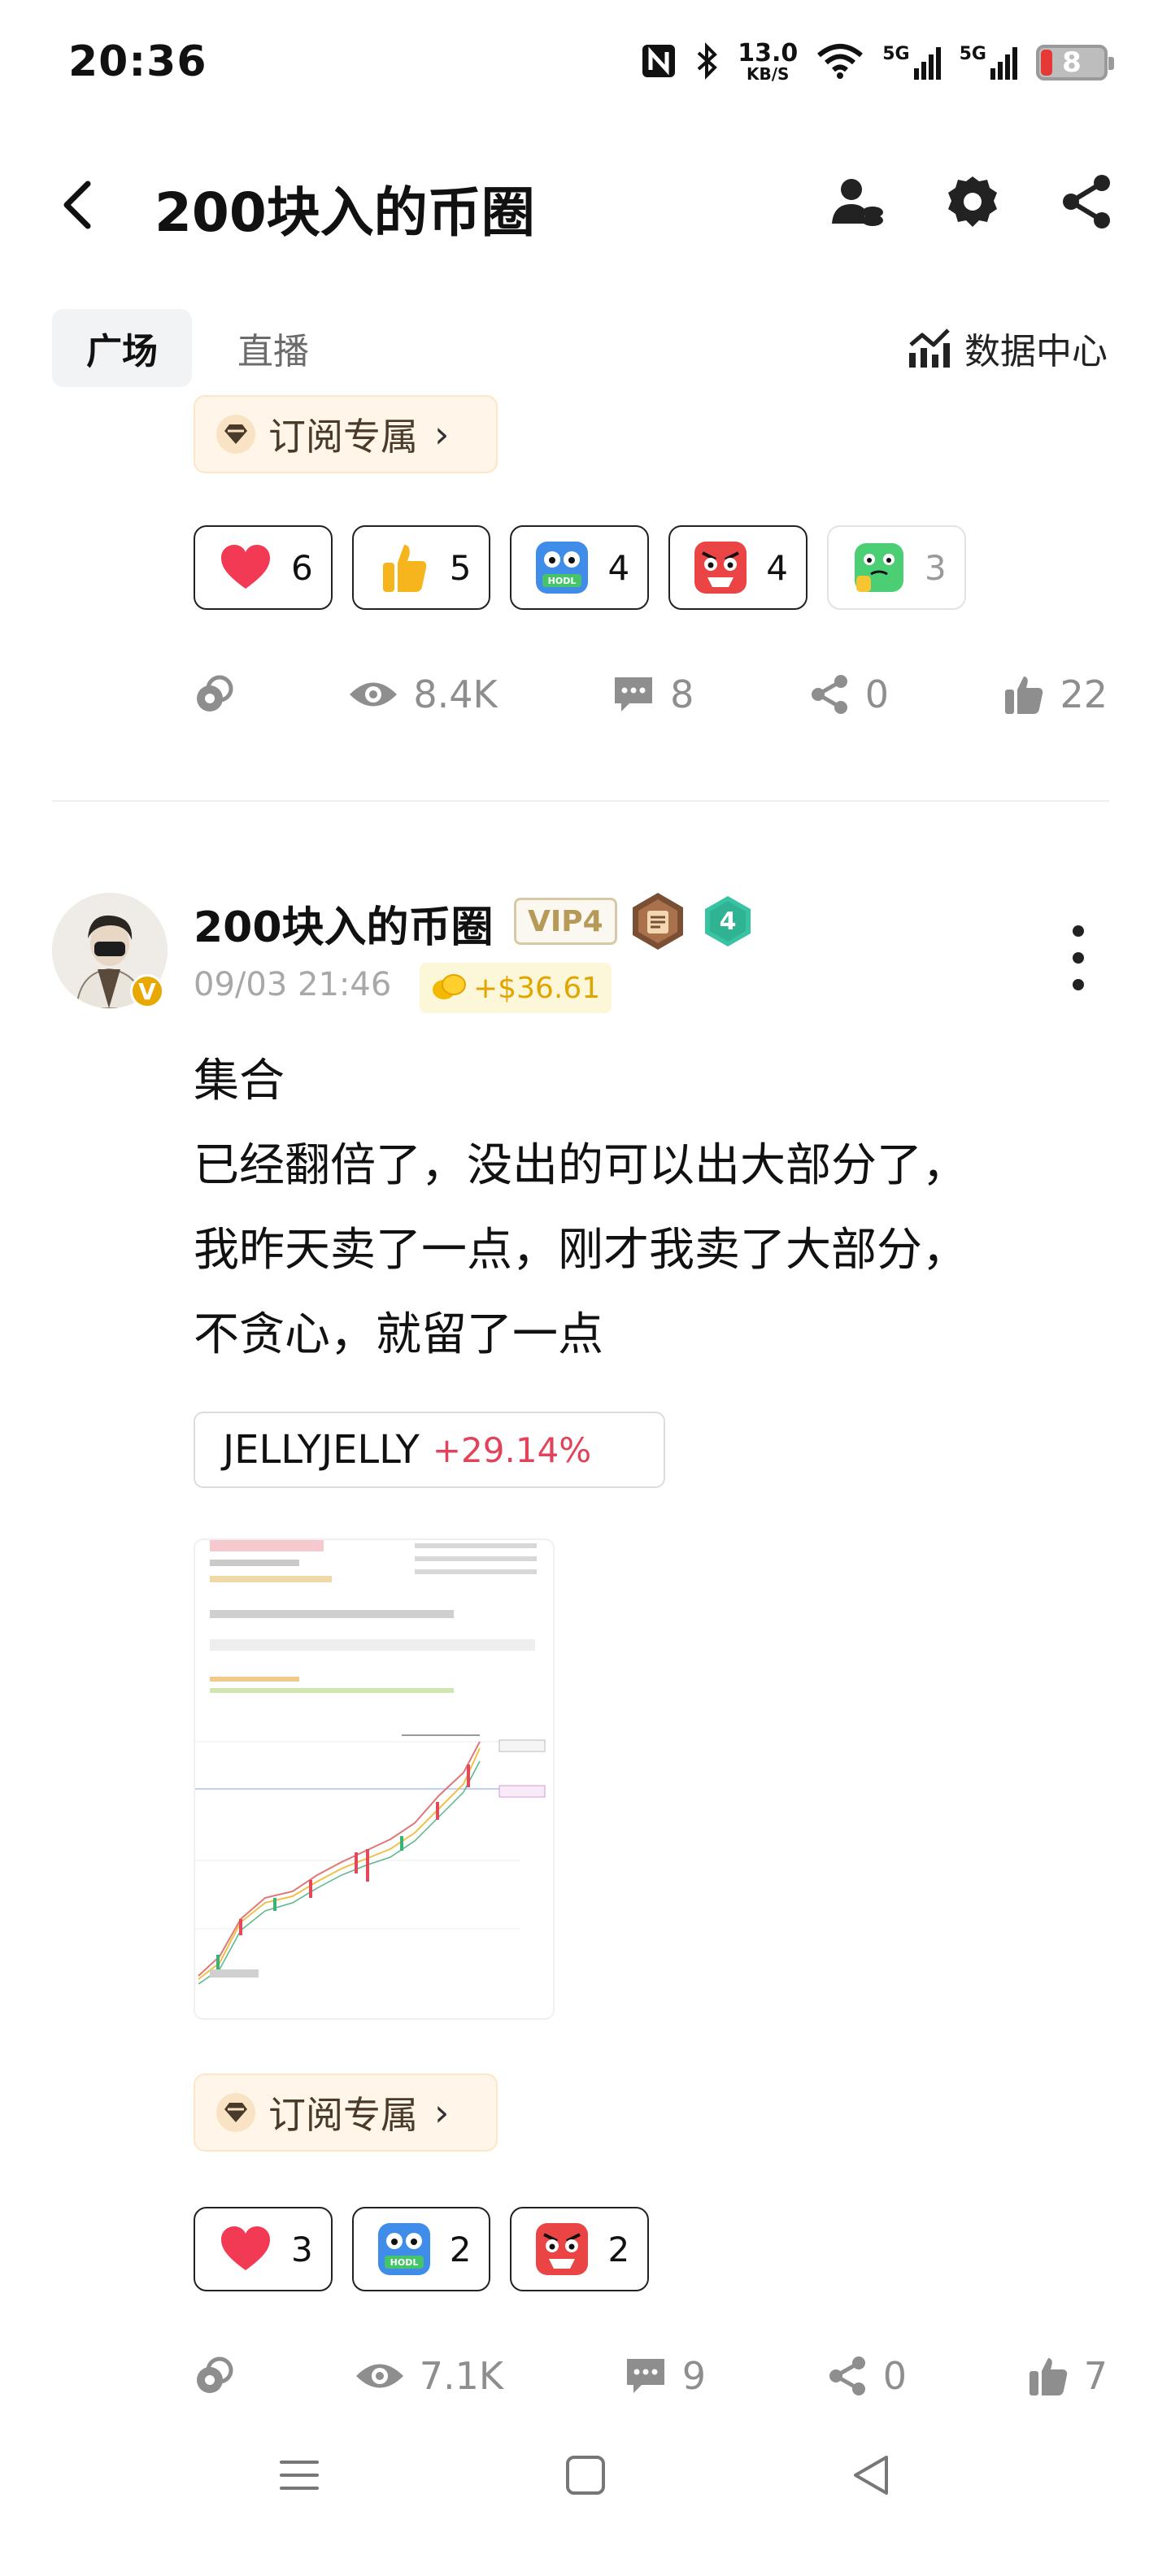 This screenshot has height=2576, width=1171. I want to click on coins-icon, so click(450, 987).